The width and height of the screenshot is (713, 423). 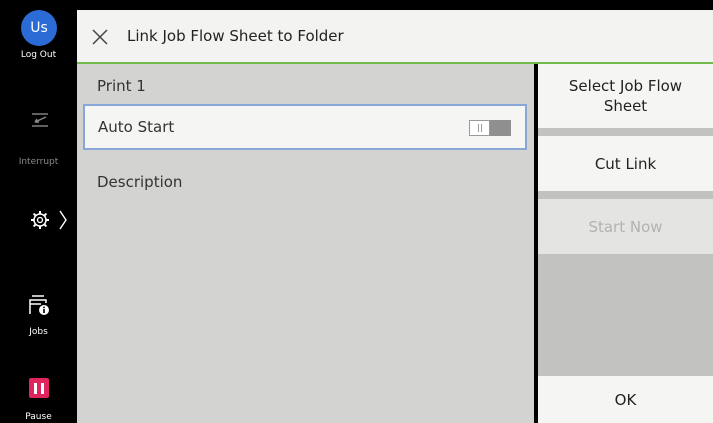 What do you see at coordinates (39, 28) in the screenshot?
I see `avatar: Us` at bounding box center [39, 28].